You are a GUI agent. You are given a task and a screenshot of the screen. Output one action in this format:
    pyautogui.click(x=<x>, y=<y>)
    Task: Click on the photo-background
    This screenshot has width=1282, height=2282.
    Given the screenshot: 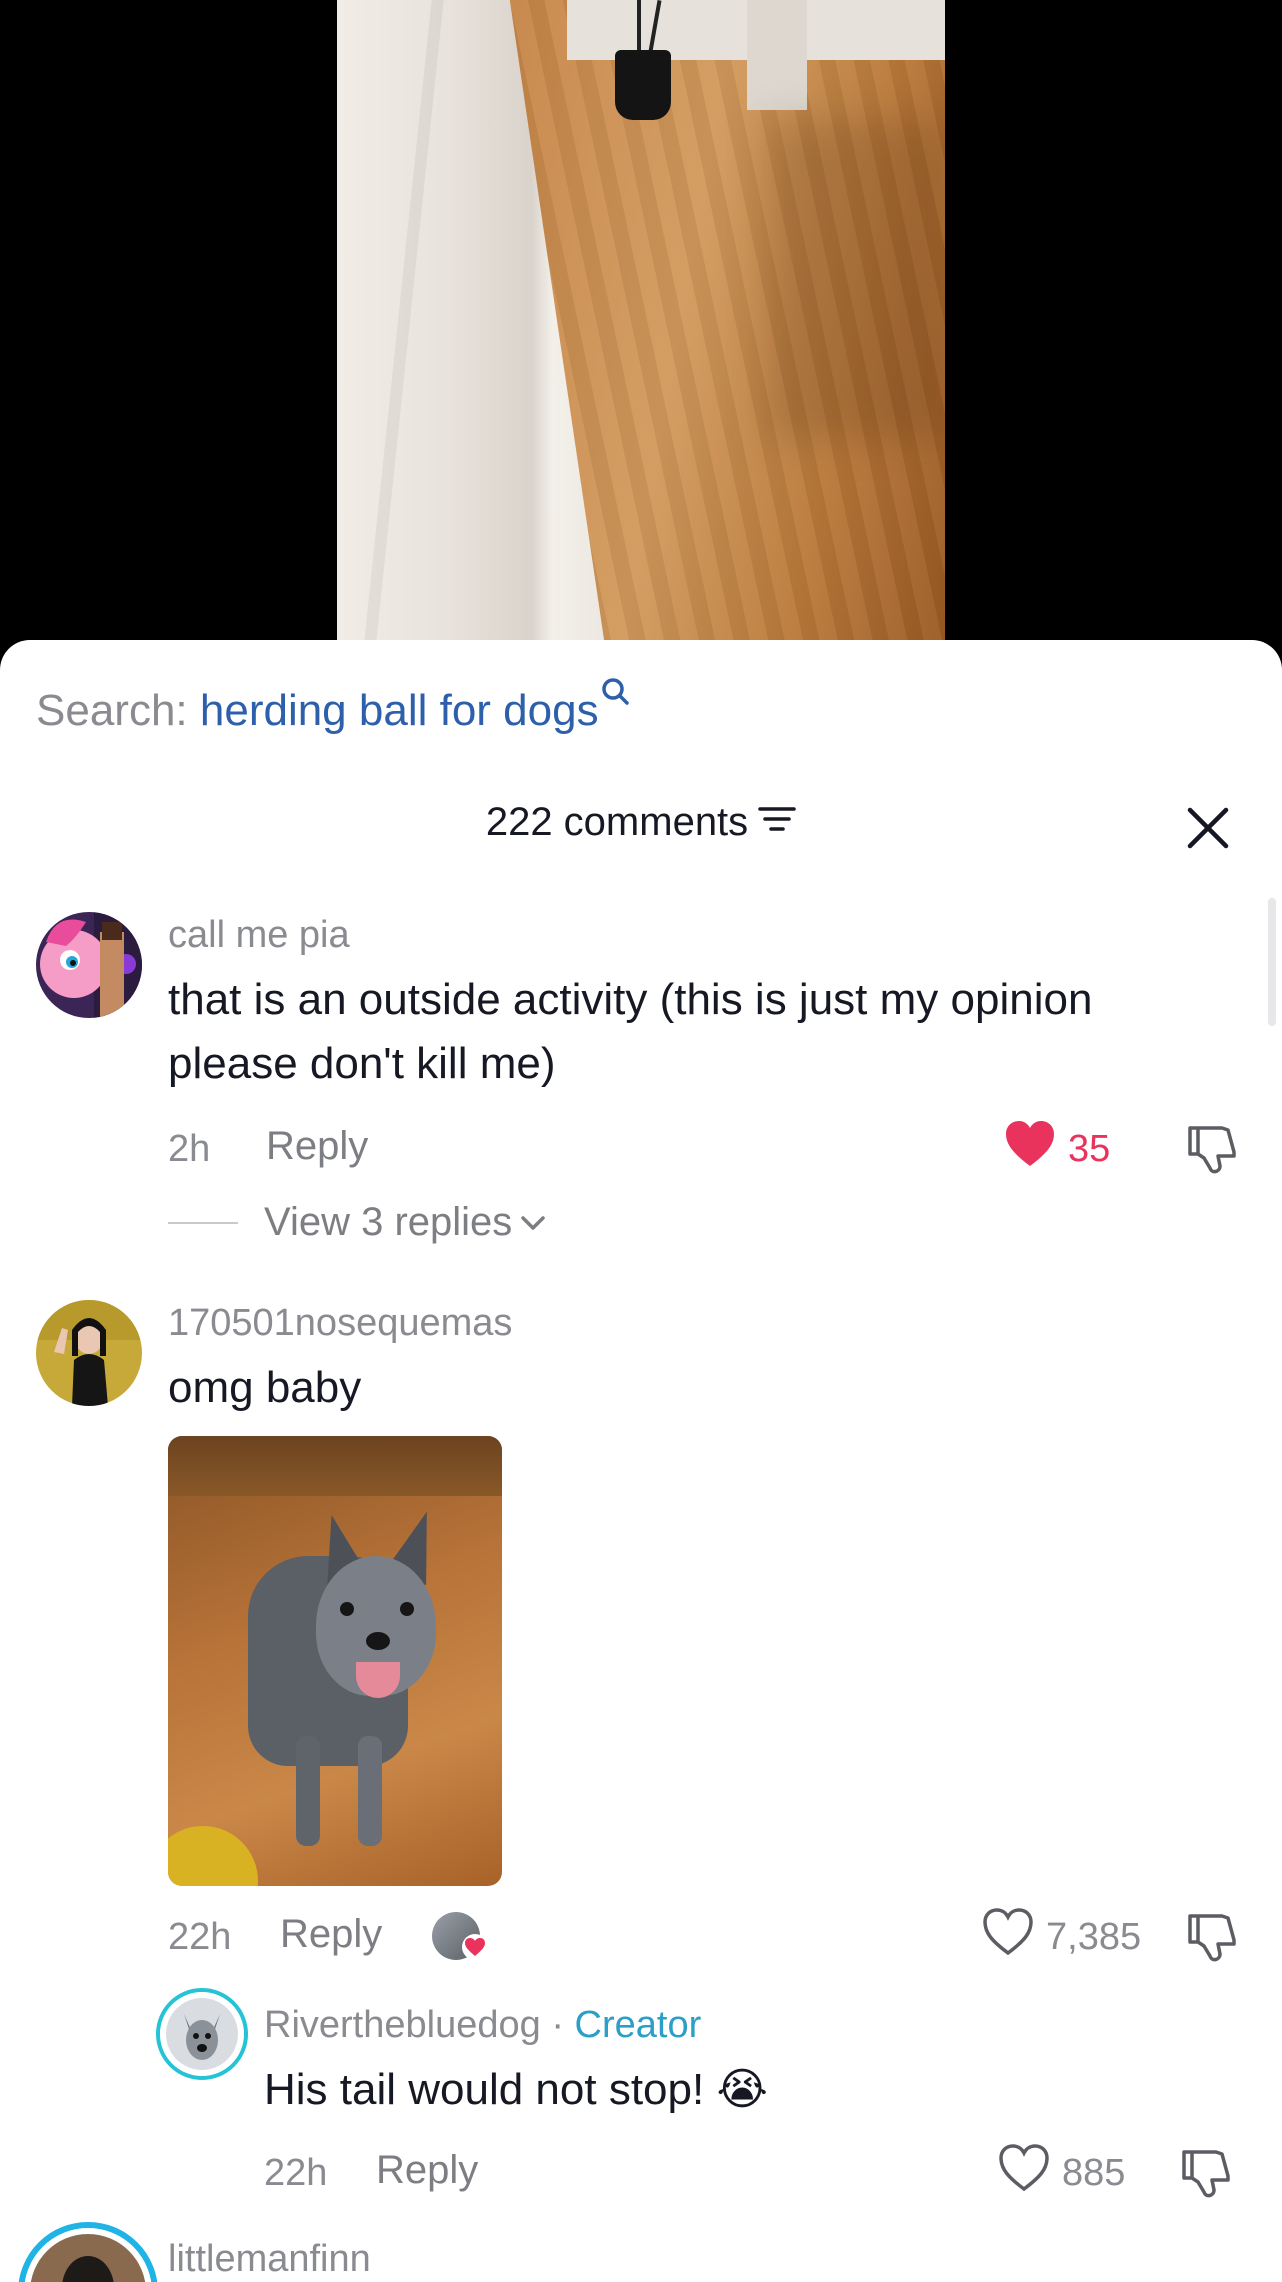 What is the action you would take?
    pyautogui.click(x=335, y=1466)
    